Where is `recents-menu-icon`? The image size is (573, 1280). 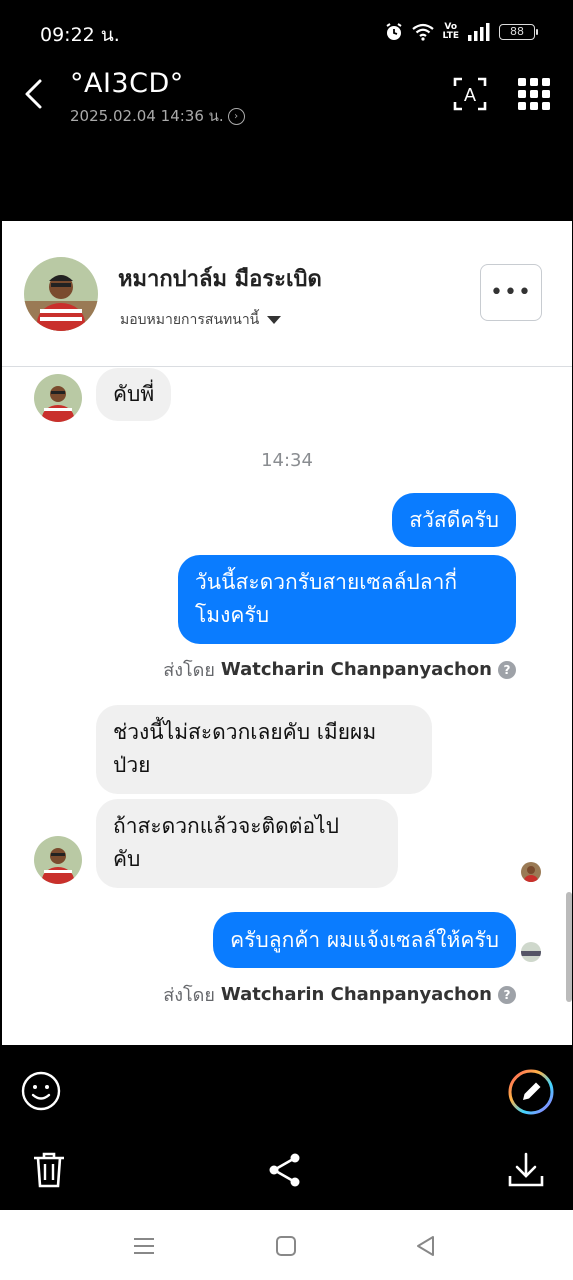 recents-menu-icon is located at coordinates (144, 1246).